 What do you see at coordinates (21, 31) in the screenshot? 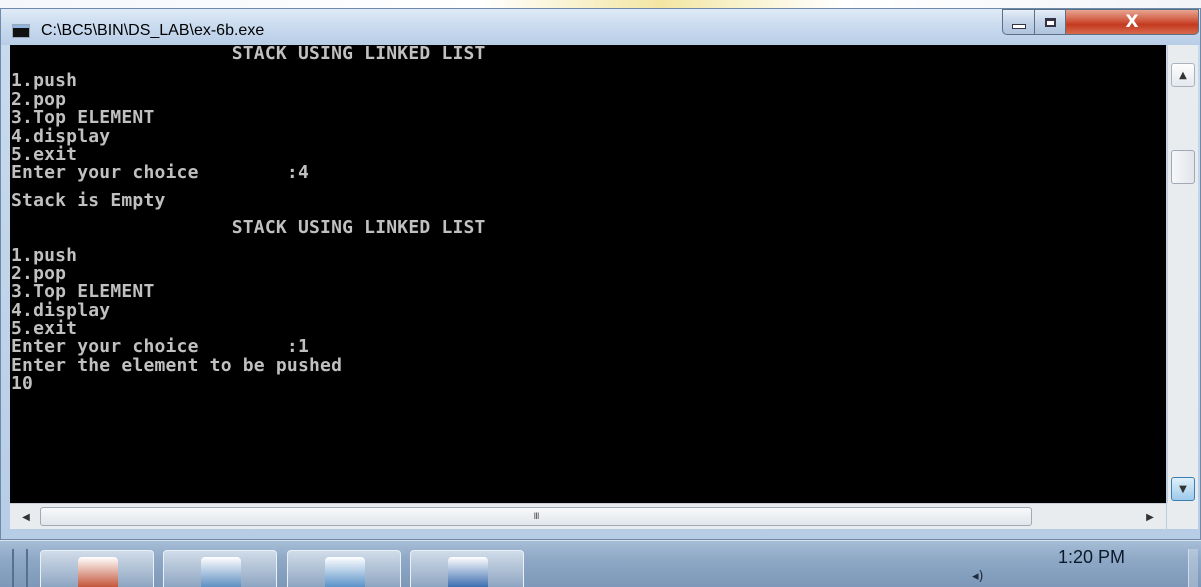
I see `console-app-icon` at bounding box center [21, 31].